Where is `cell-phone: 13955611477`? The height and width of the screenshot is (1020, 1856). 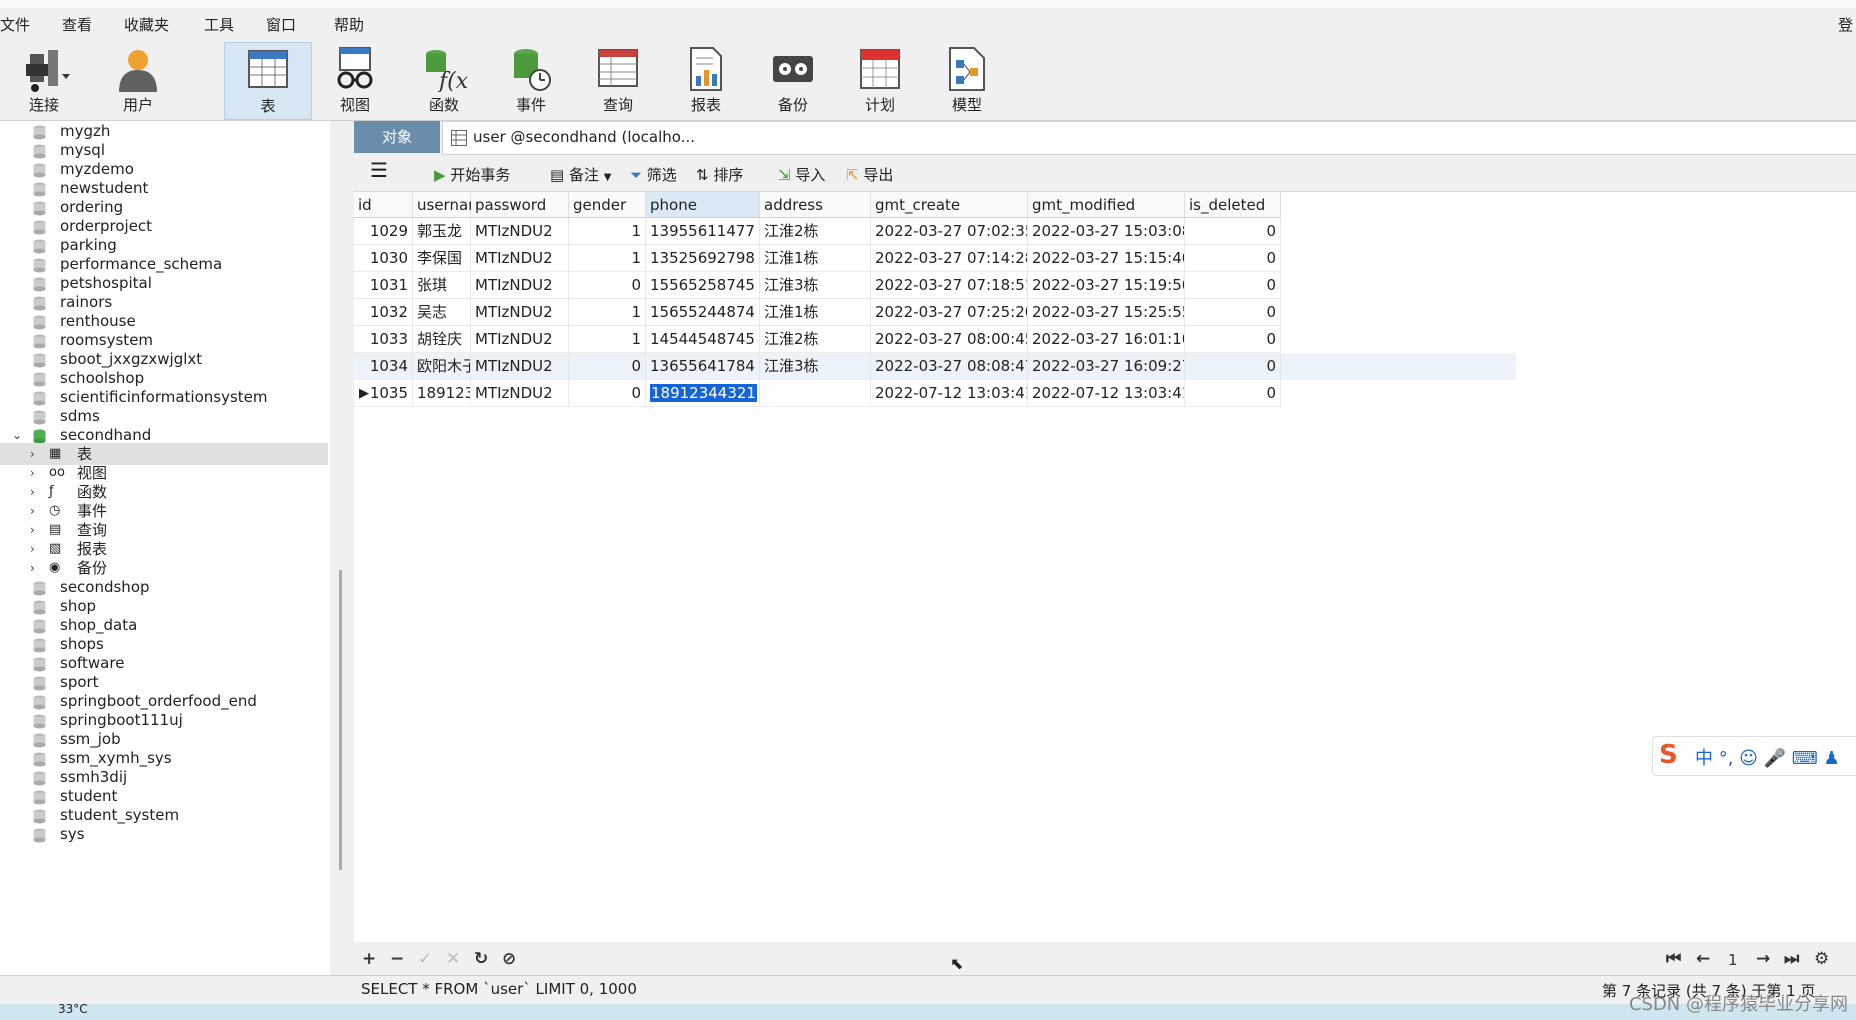
cell-phone: 13955611477 is located at coordinates (703, 231).